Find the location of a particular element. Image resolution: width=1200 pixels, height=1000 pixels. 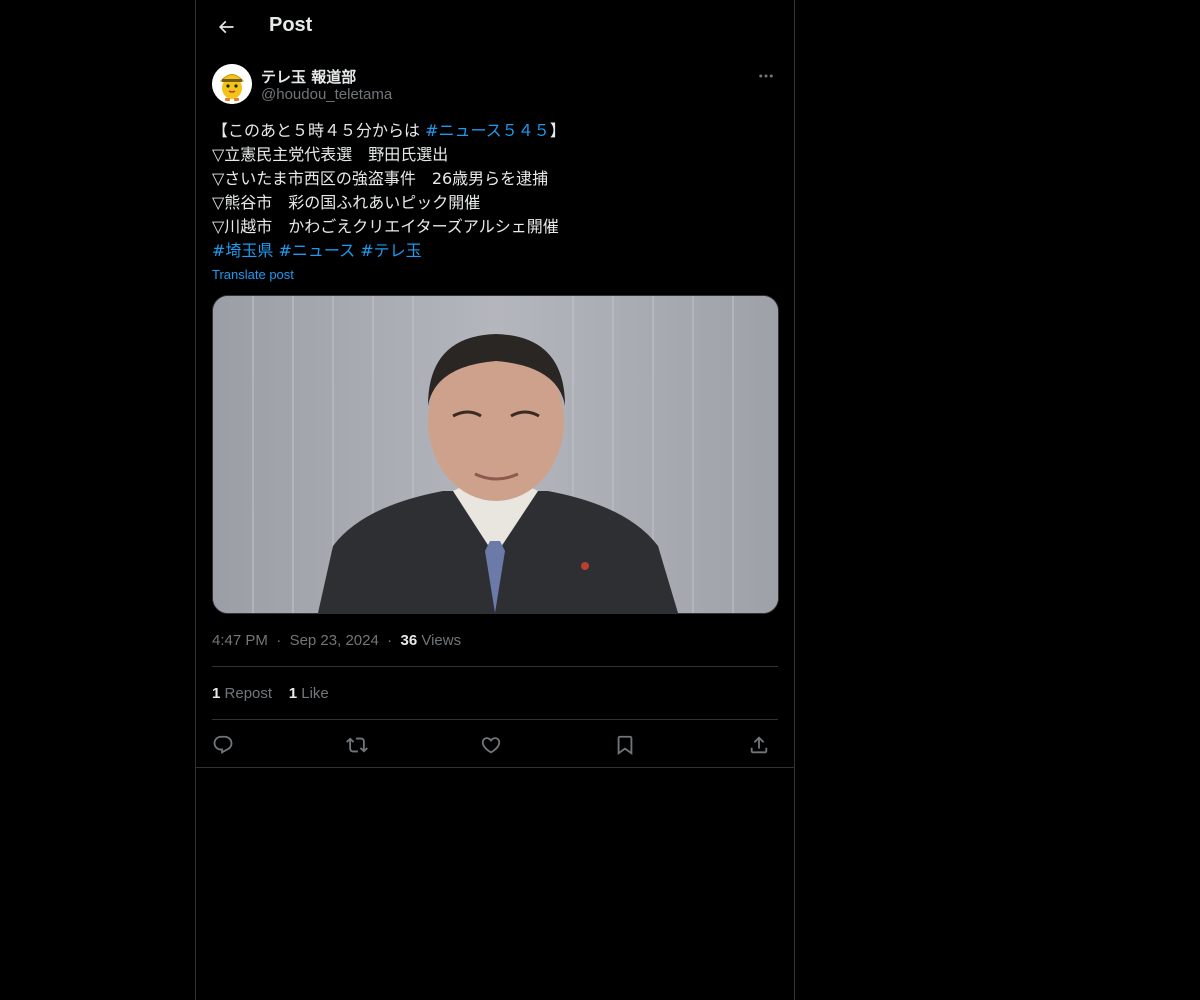

mascot-avatar-image is located at coordinates (232, 84).